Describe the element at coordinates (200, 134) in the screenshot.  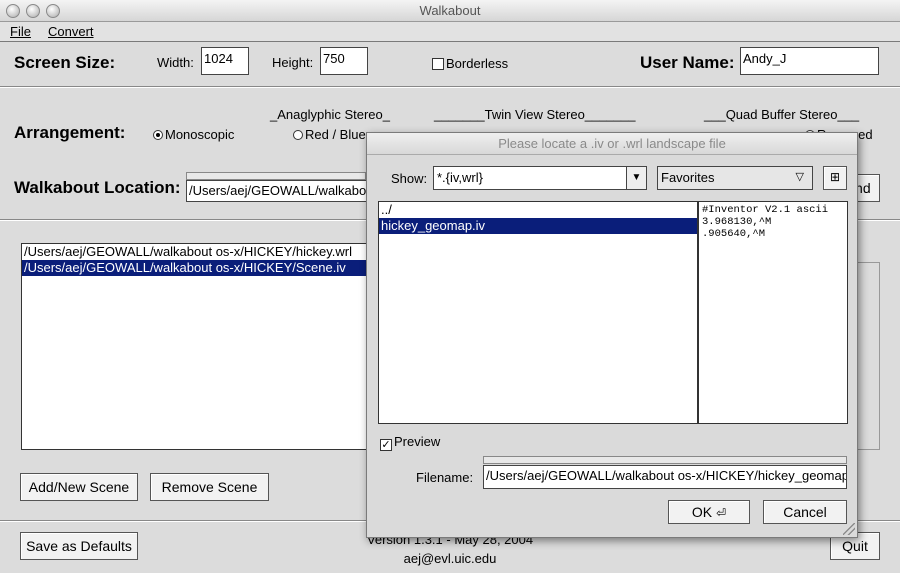
I see `monoscopic-label: Monoscopic` at that location.